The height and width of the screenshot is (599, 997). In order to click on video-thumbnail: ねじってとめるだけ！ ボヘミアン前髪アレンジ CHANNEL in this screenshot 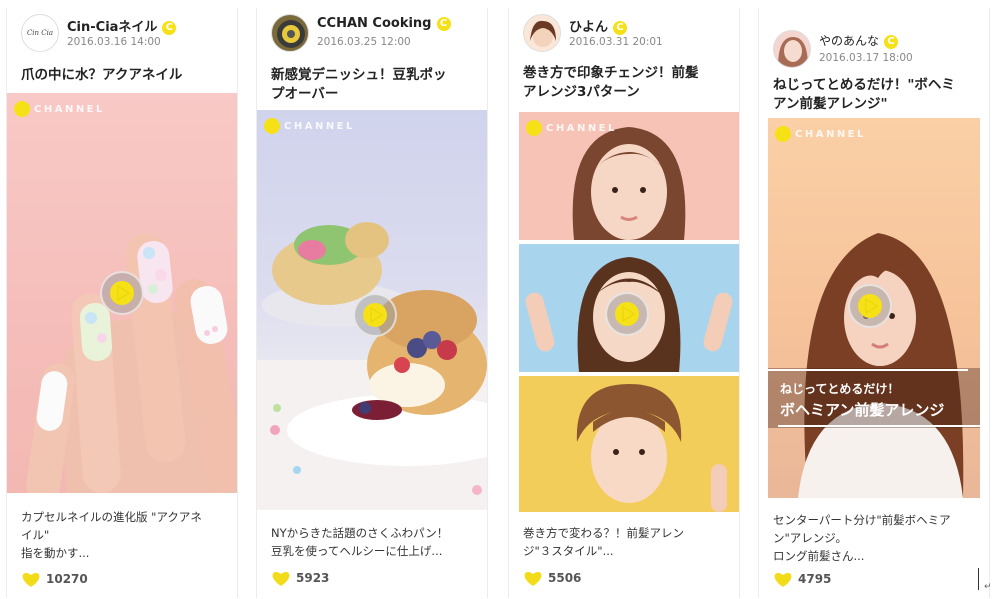, I will do `click(874, 308)`.